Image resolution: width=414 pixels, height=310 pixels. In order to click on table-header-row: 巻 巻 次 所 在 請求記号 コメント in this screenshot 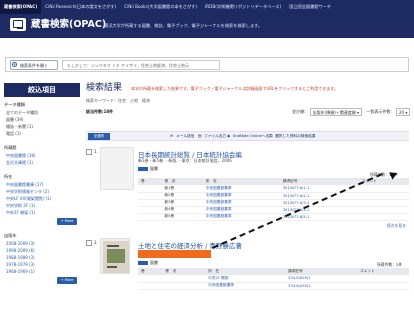, I will do `click(273, 271)`.